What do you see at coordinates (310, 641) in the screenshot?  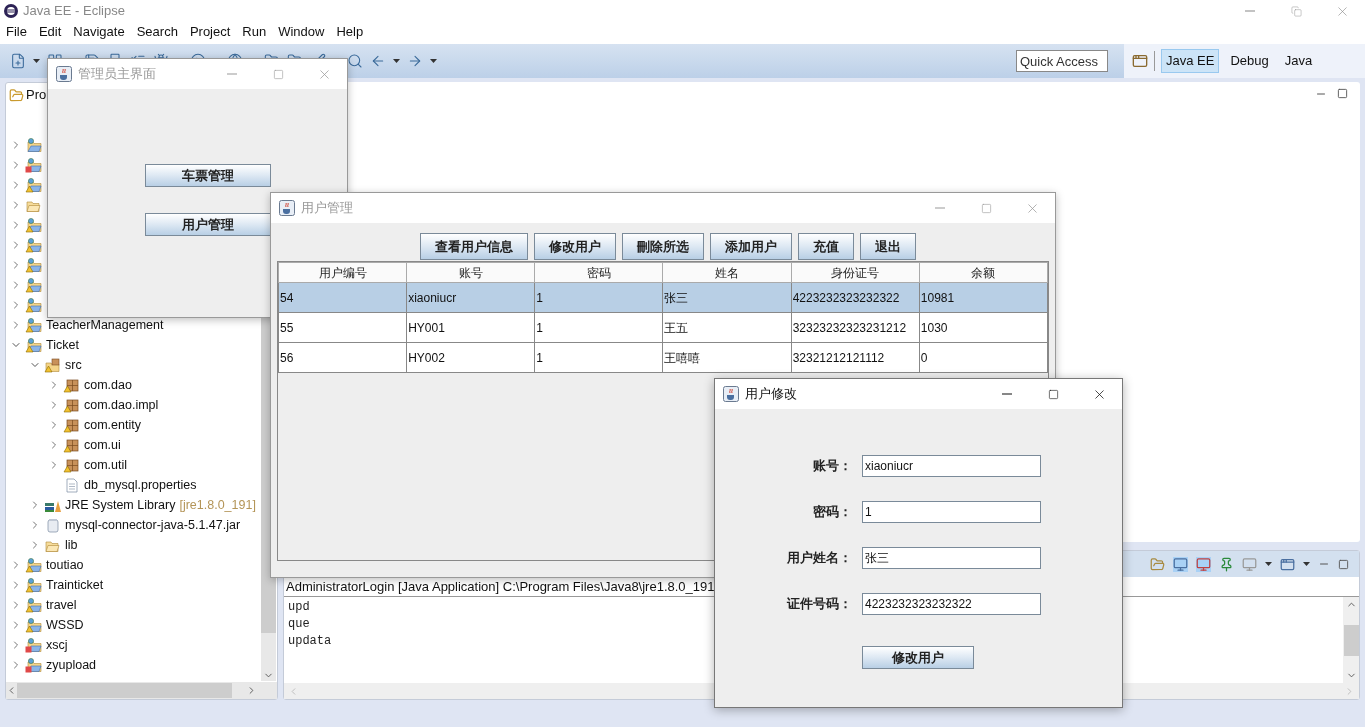 I see `console-line: updata` at bounding box center [310, 641].